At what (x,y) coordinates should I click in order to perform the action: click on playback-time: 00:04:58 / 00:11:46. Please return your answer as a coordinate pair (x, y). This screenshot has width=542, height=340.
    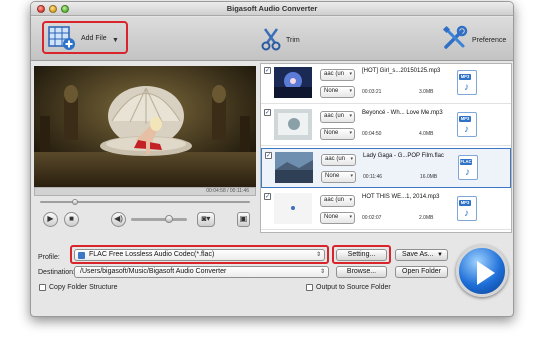
    Looking at the image, I should click on (227, 191).